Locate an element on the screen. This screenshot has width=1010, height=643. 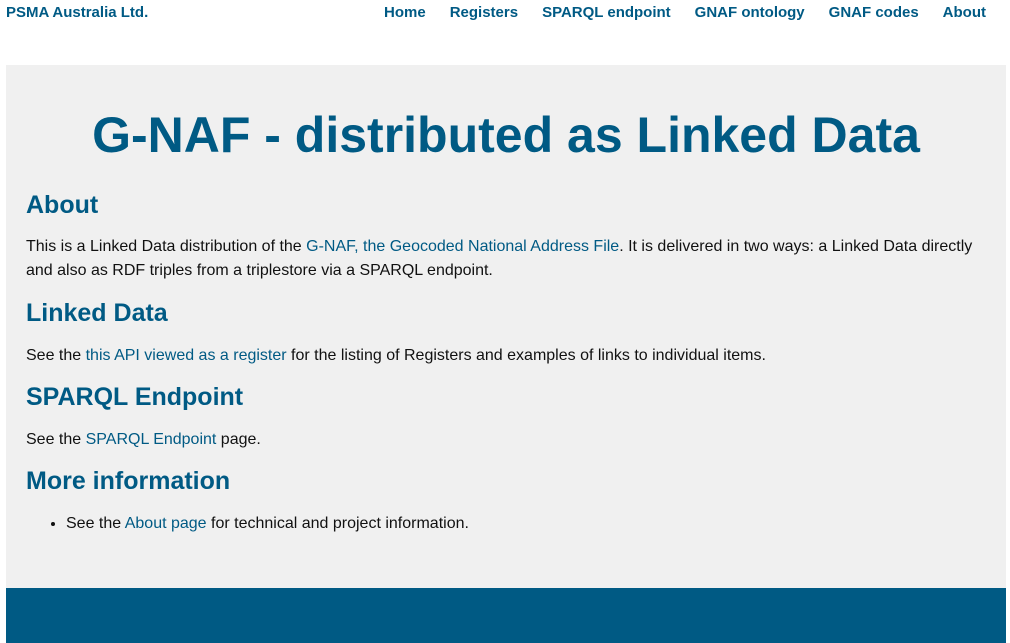
sparql-text-before: See the is located at coordinates (56, 439).